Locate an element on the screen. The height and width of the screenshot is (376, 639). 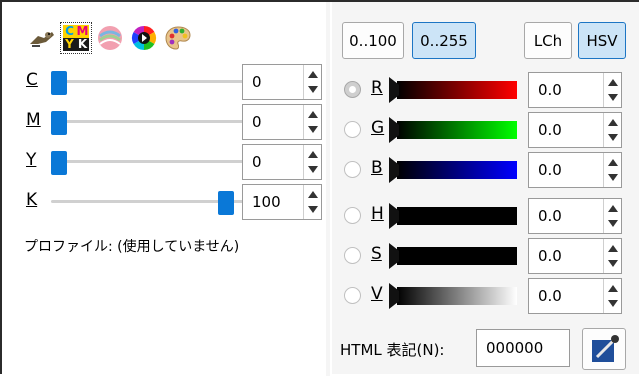
value-spinbox: 0.0 is located at coordinates (575, 296).